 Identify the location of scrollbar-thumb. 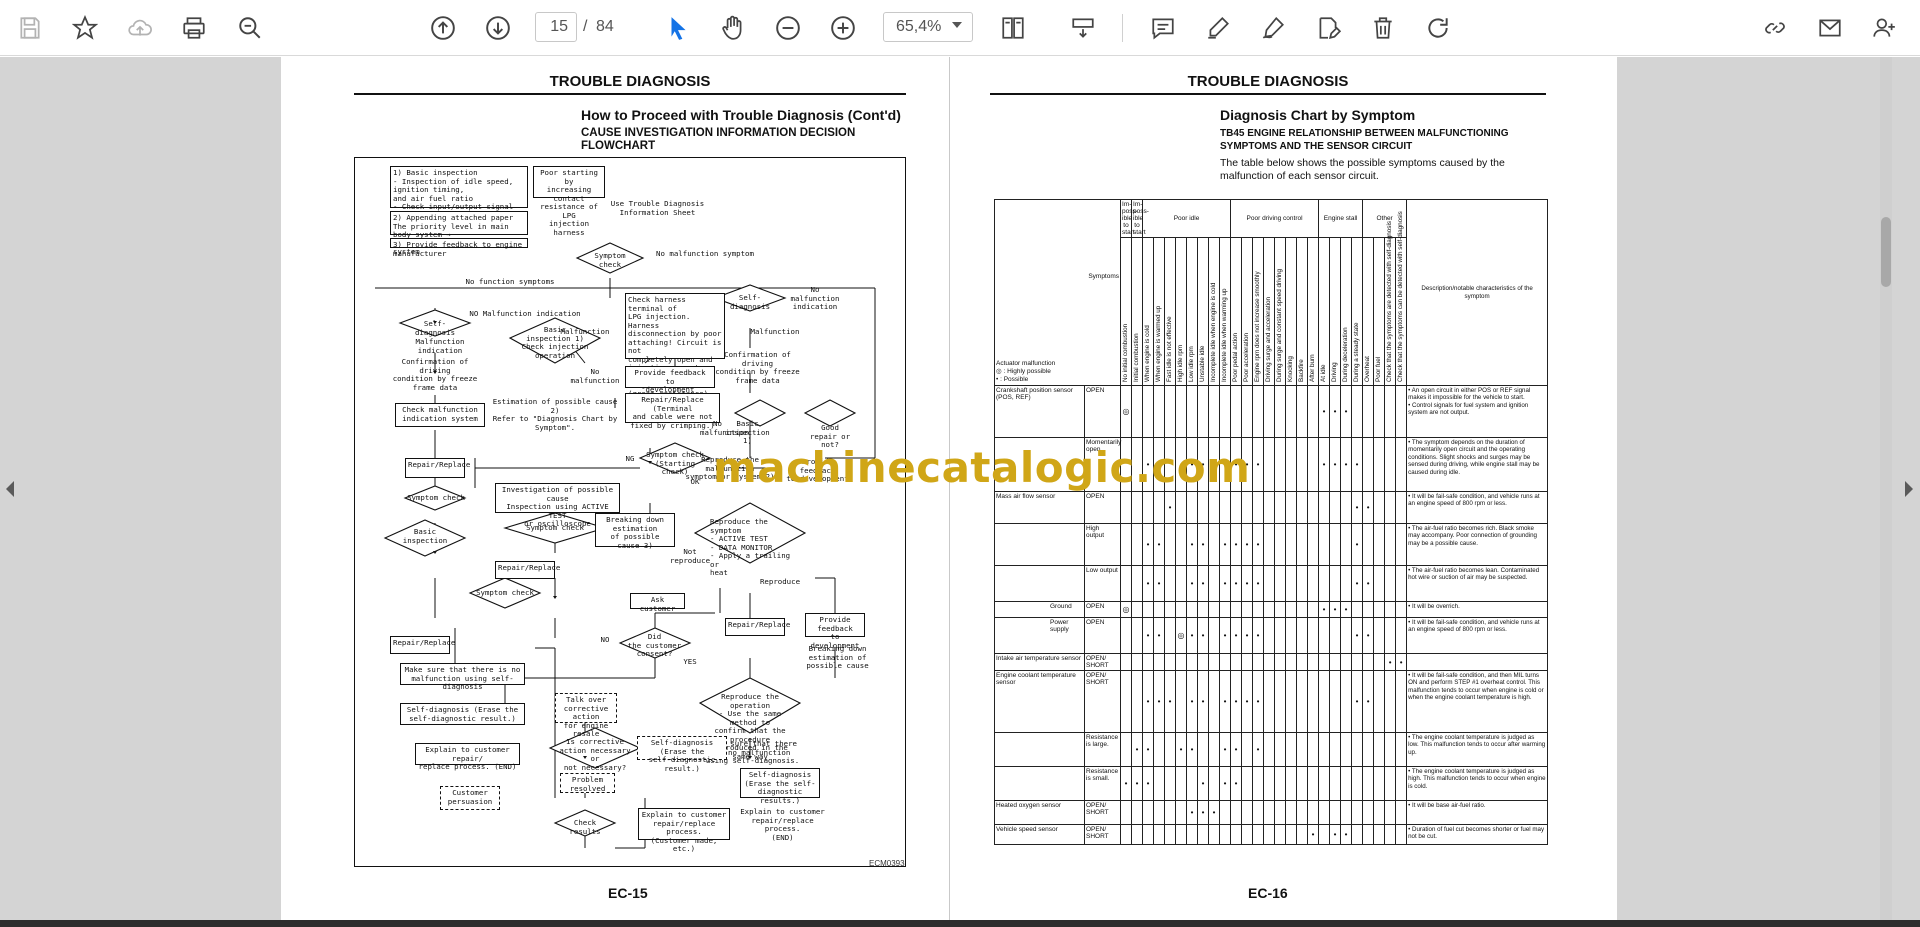
(1886, 252).